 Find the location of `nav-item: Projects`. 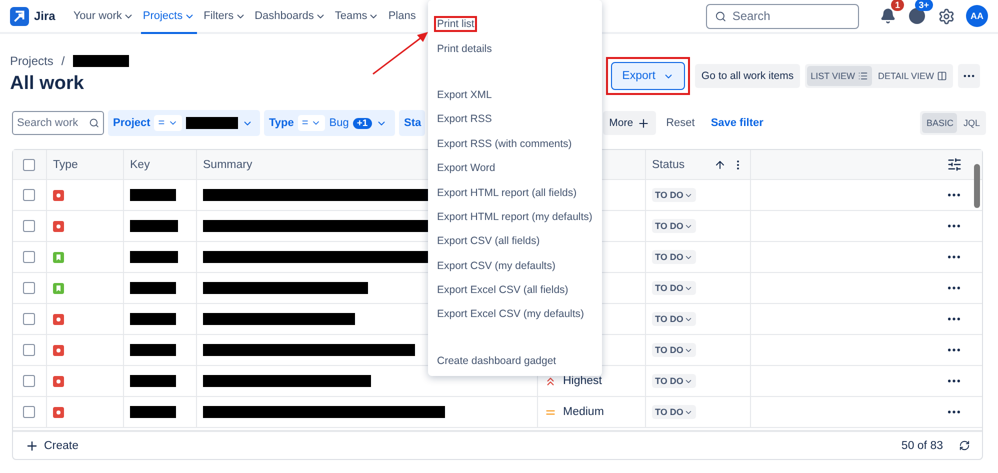

nav-item: Projects is located at coordinates (168, 17).